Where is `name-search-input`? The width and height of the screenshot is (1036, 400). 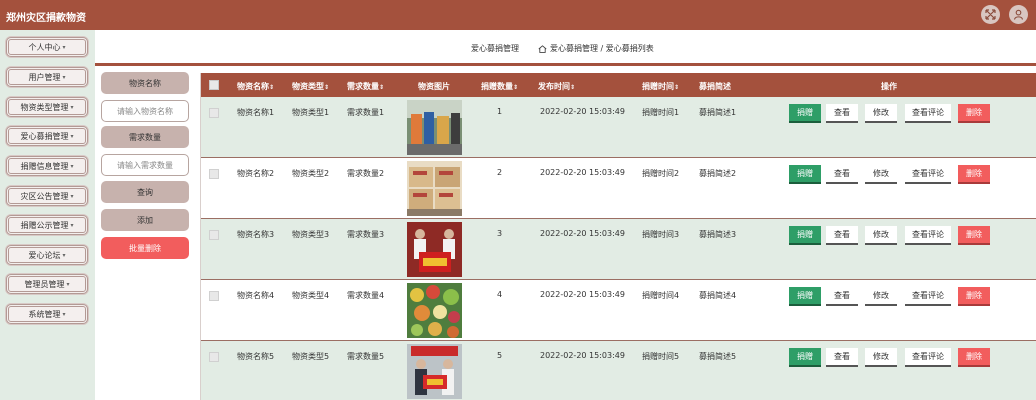
name-search-input is located at coordinates (145, 111).